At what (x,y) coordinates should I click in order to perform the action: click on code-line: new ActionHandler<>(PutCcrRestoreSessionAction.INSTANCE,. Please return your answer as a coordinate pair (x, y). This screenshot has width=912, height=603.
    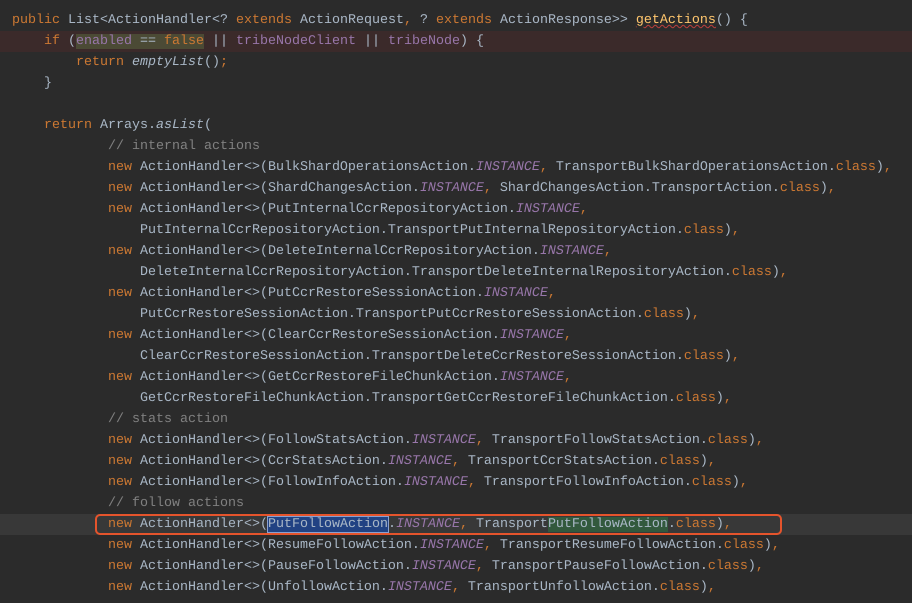
    Looking at the image, I should click on (332, 293).